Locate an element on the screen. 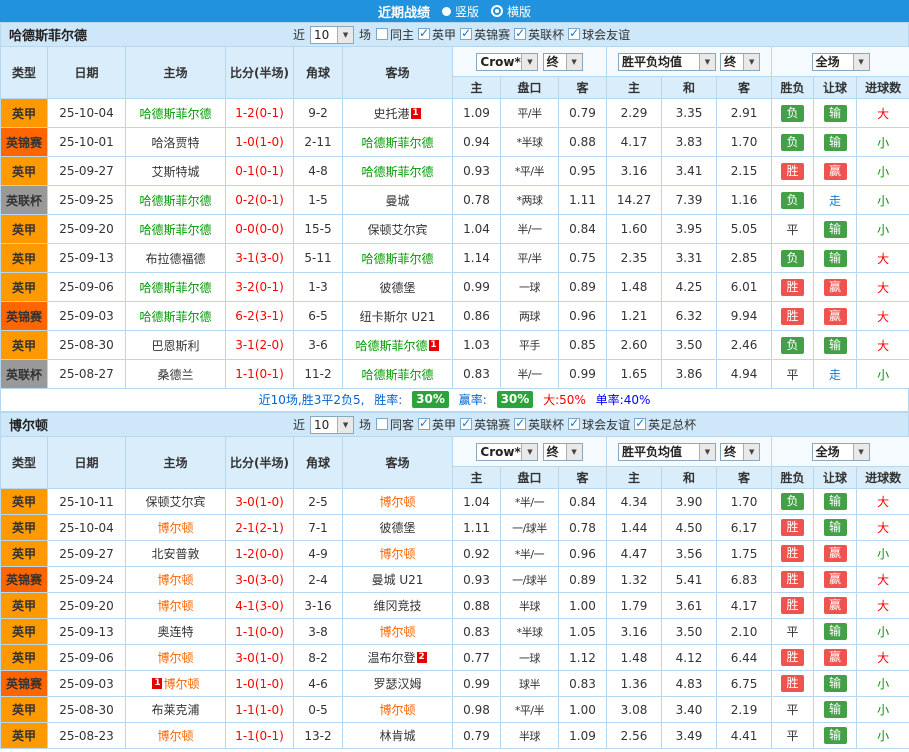  filter-checkbox-0: 同主 is located at coordinates (395, 34).